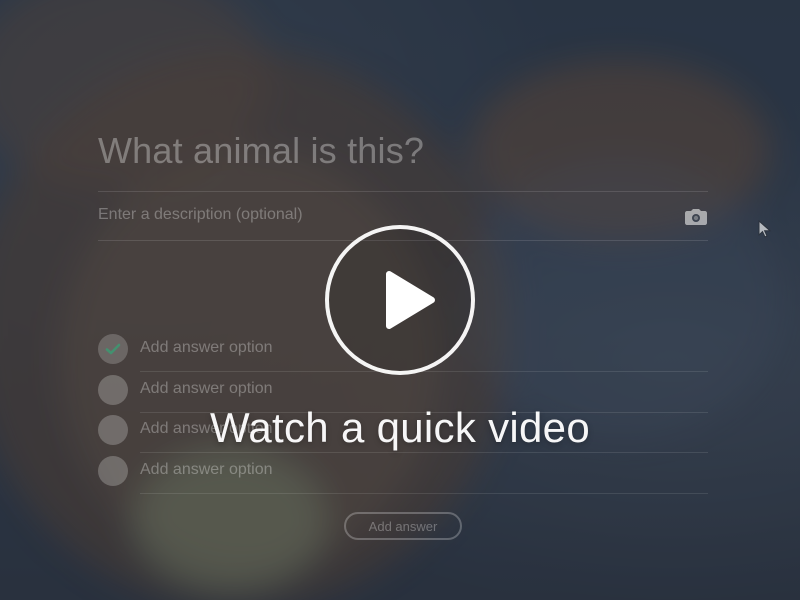  Describe the element at coordinates (261, 151) in the screenshot. I see `question-title: What animal is this?` at that location.